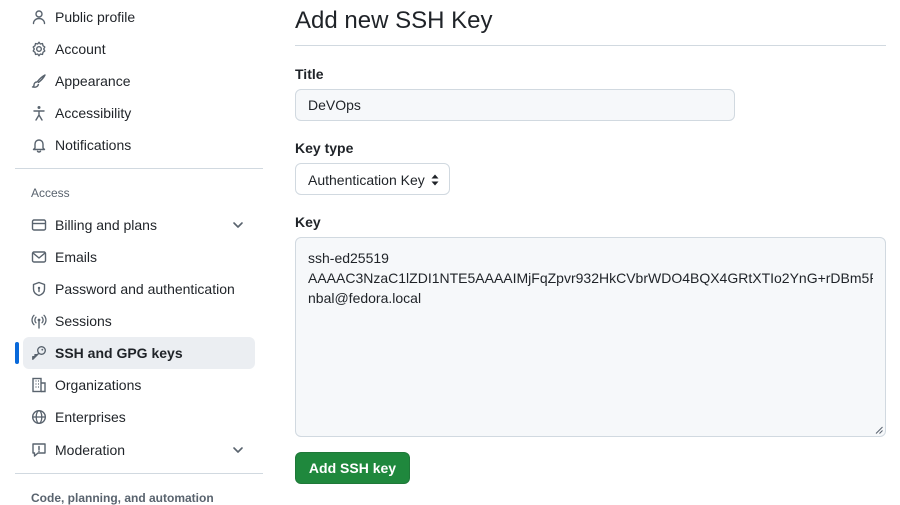 The image size is (900, 505). I want to click on sidebar-item-ssh-gpg-keys: SSH and GPG keys, so click(139, 353).